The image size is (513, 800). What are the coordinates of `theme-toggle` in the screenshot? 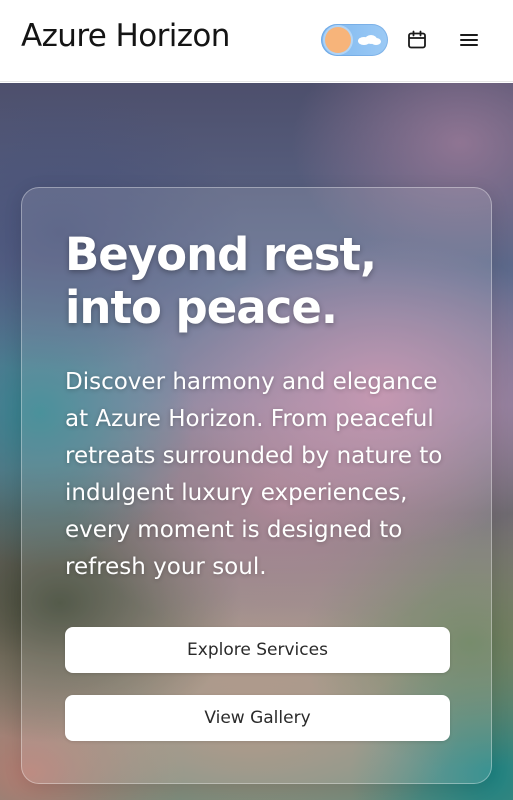 It's located at (354, 40).